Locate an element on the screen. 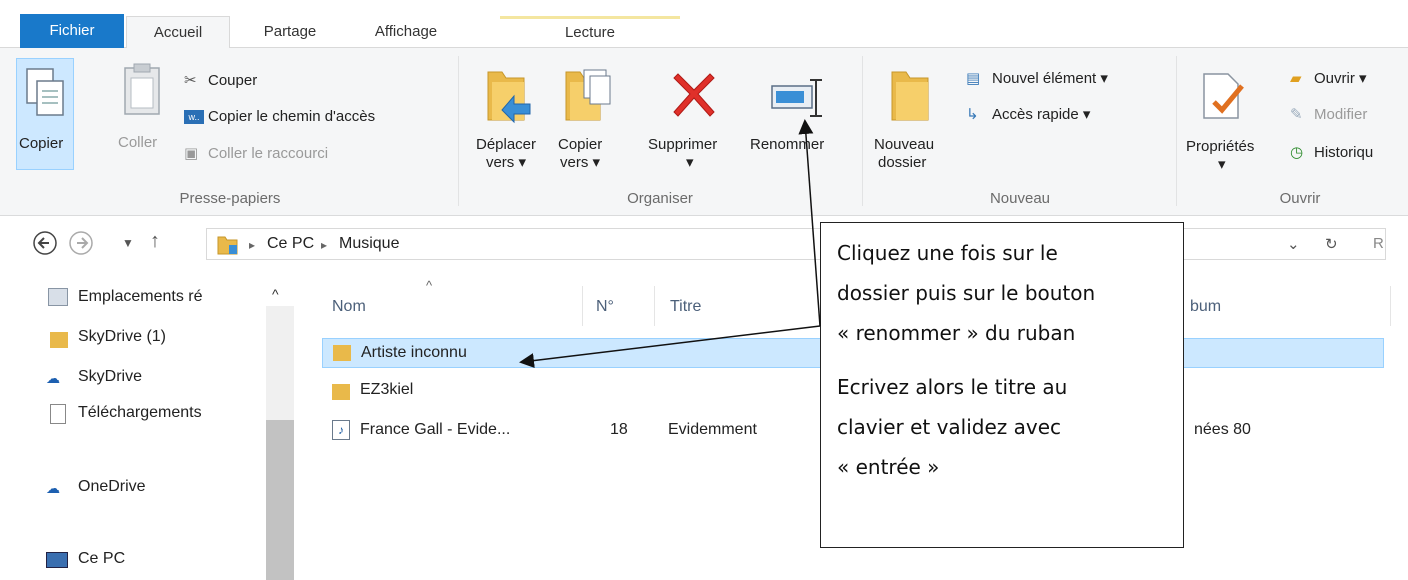 The height and width of the screenshot is (580, 1408). copy-to-button: Copier vers ▾ is located at coordinates (587, 119).